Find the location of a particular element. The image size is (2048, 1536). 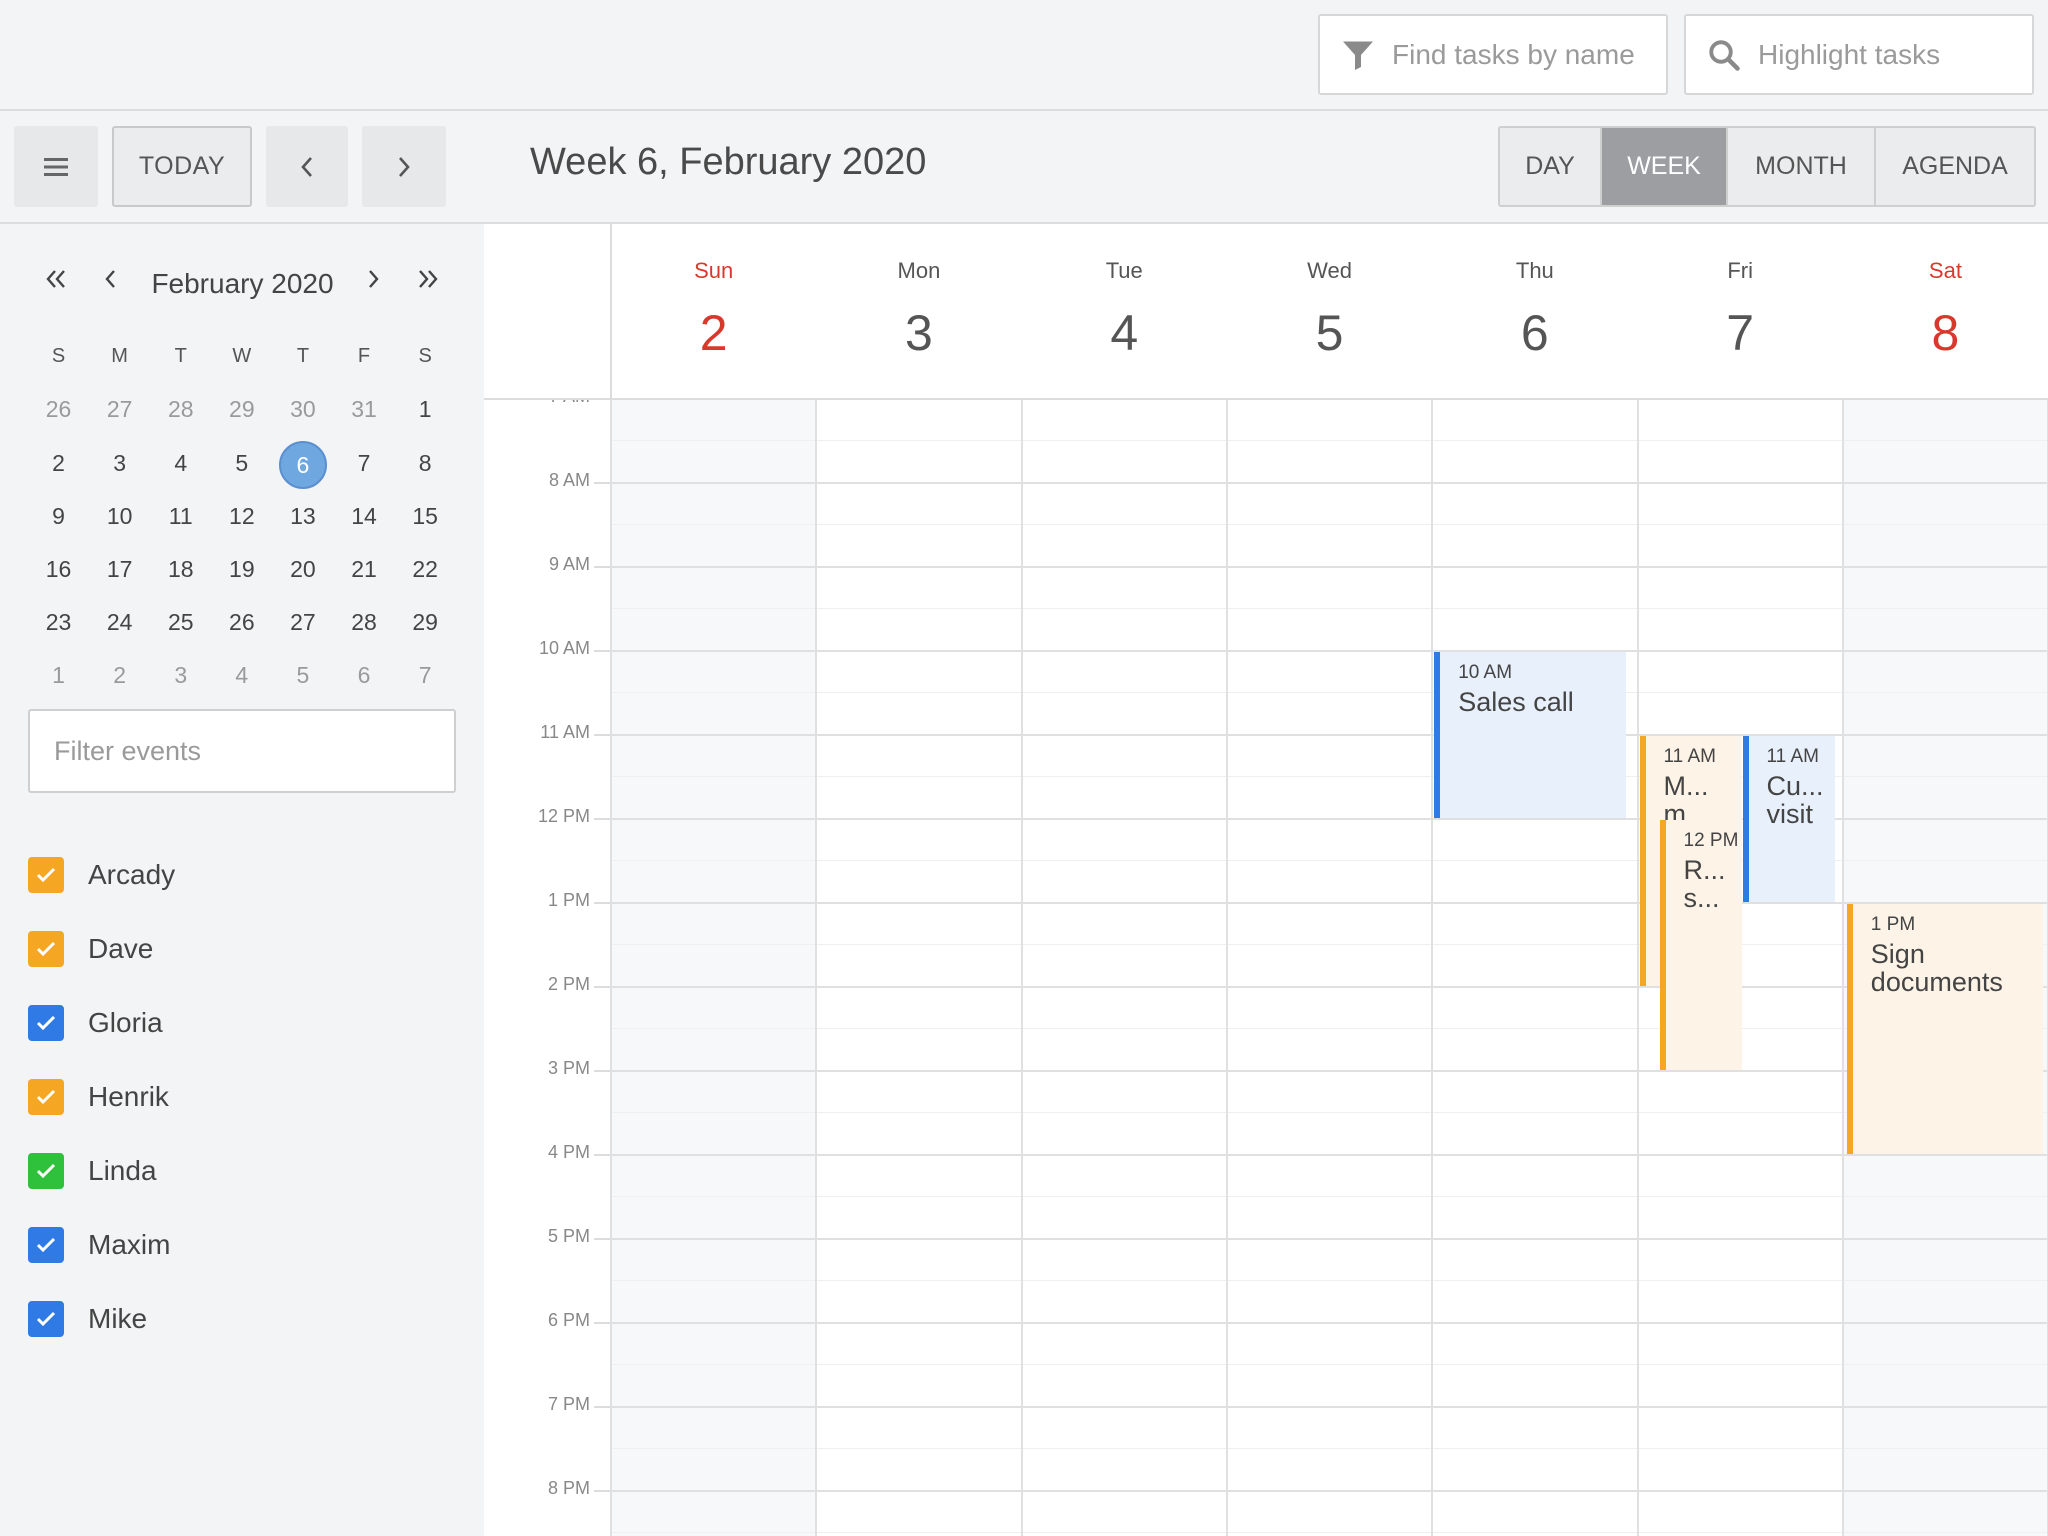

view-agenda-button: AGENDA is located at coordinates (1955, 166).